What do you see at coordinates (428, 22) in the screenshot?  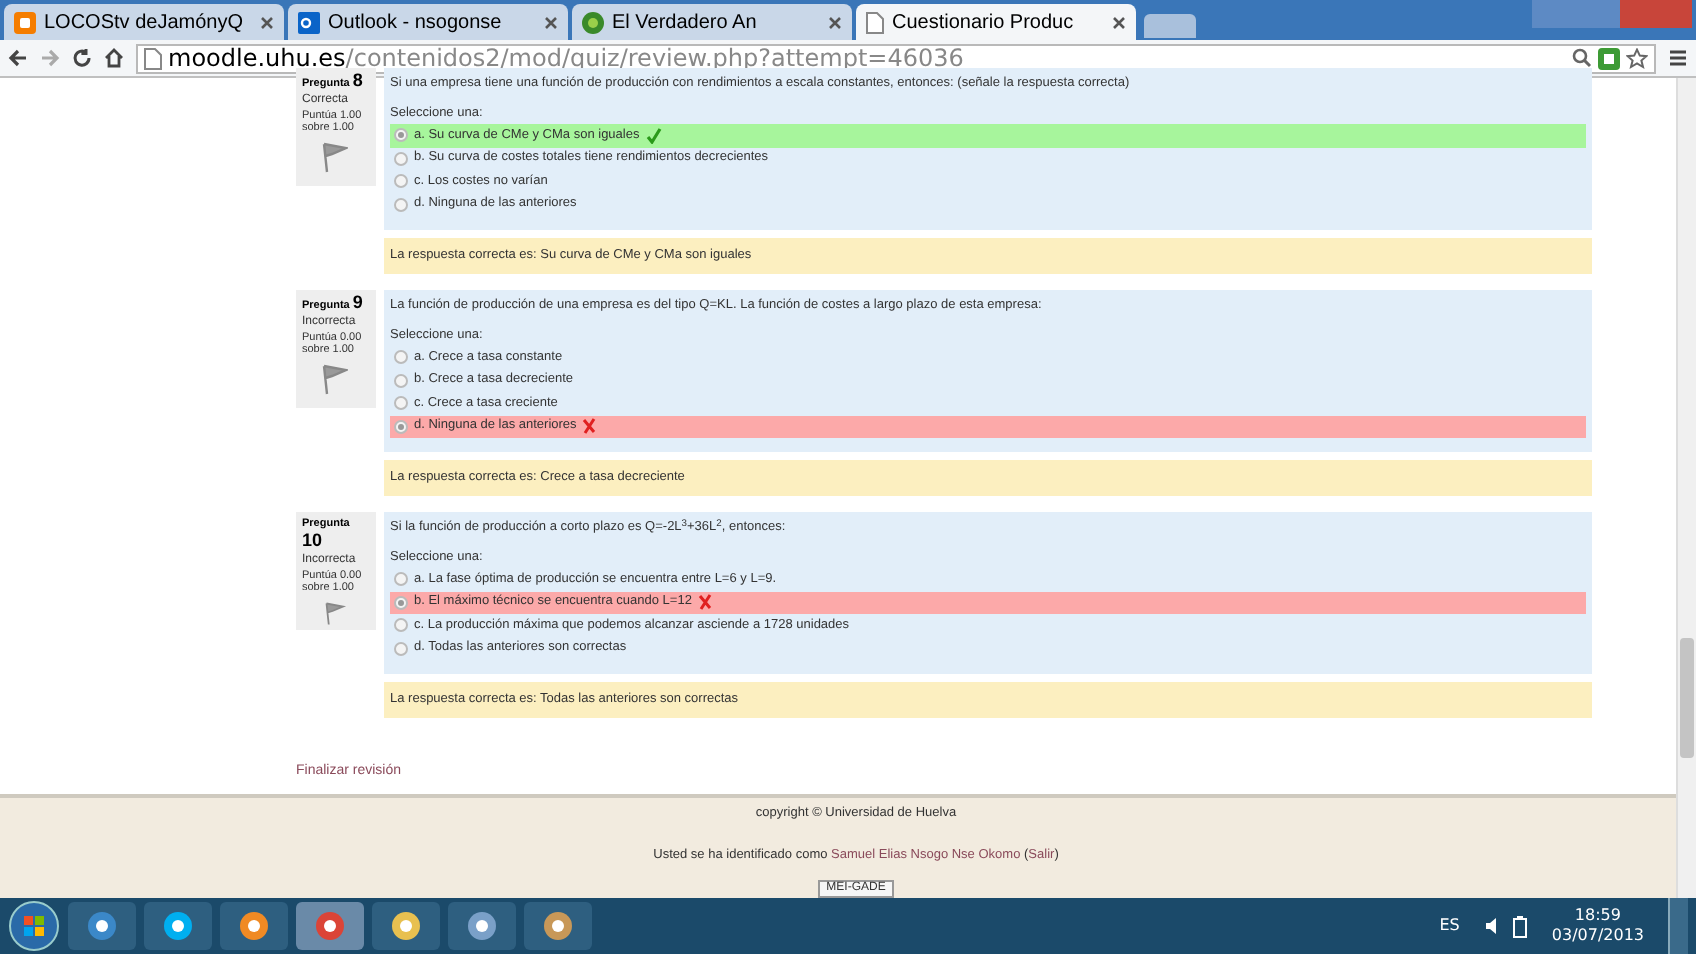 I see `browser-tab: Outlook - nsogonse` at bounding box center [428, 22].